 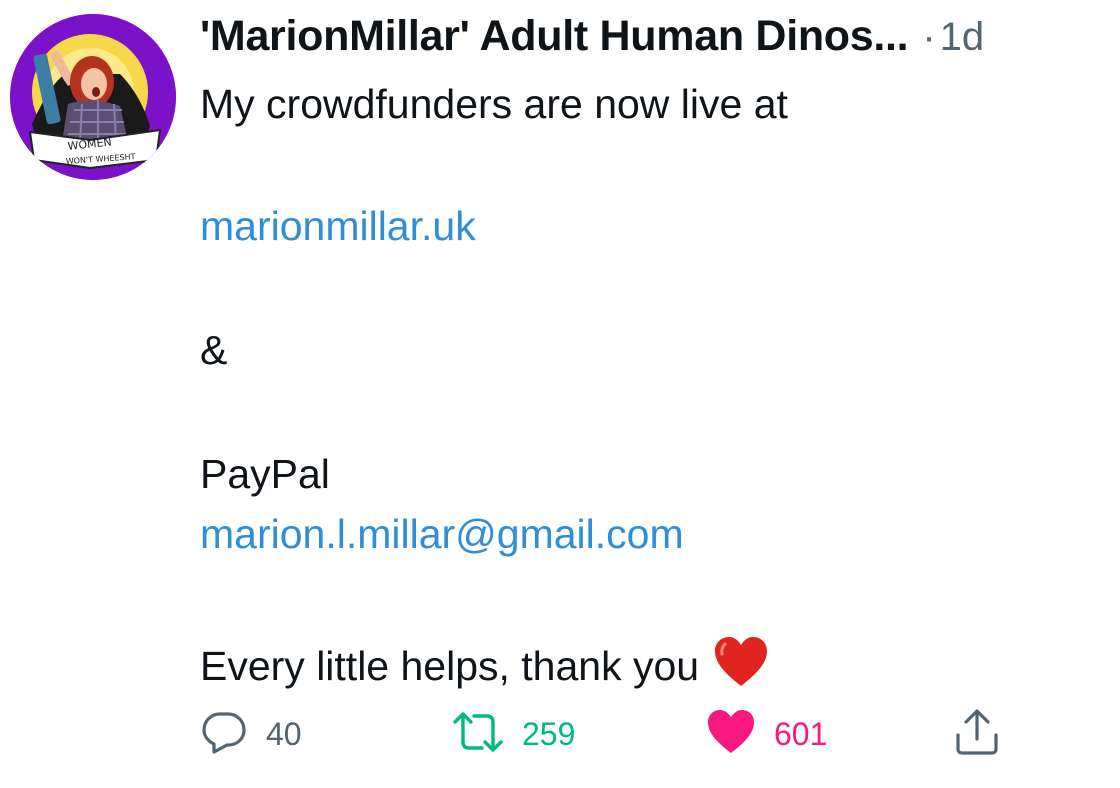 I want to click on website-link: marionmillar.uk, so click(x=338, y=226).